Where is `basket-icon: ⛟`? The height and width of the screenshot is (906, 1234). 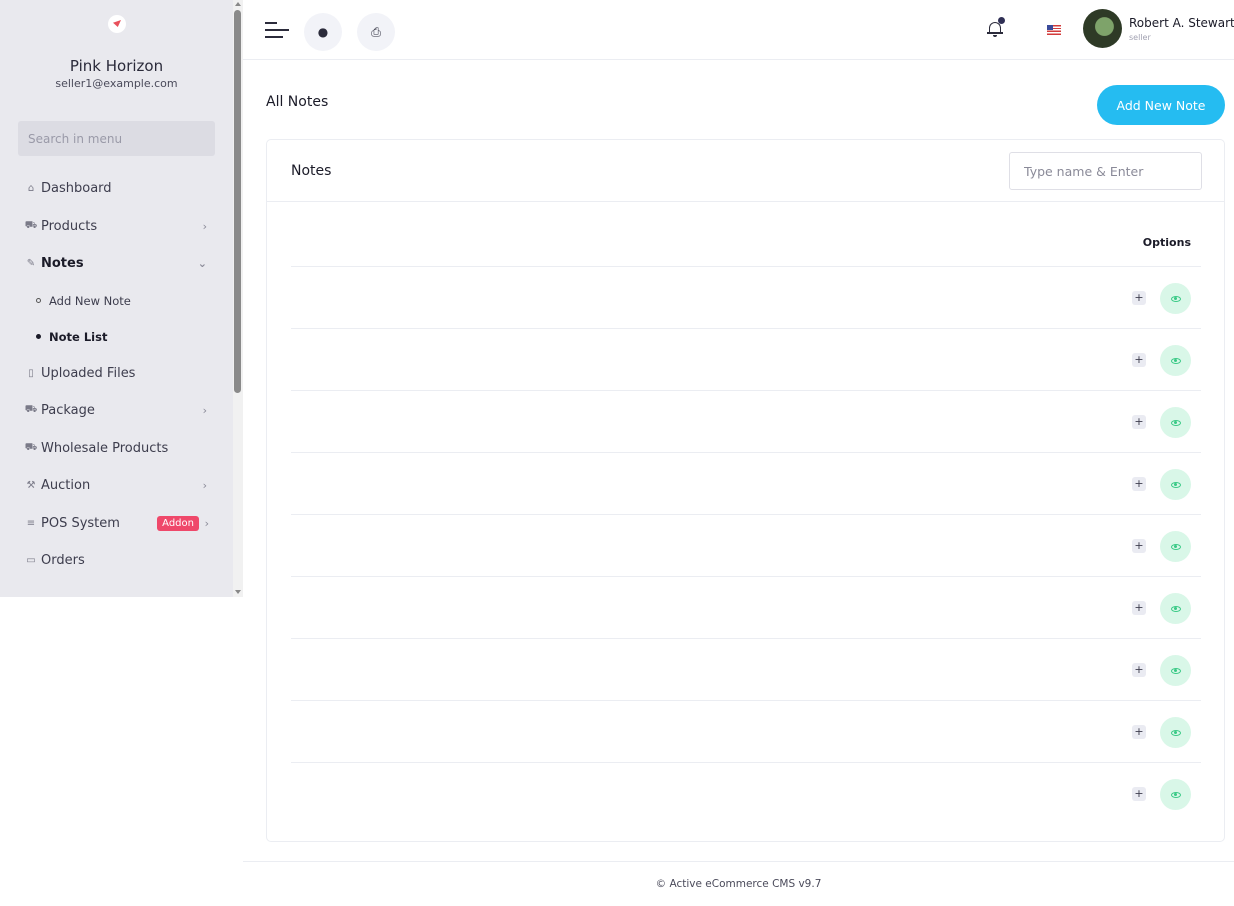 basket-icon: ⛟ is located at coordinates (31, 447).